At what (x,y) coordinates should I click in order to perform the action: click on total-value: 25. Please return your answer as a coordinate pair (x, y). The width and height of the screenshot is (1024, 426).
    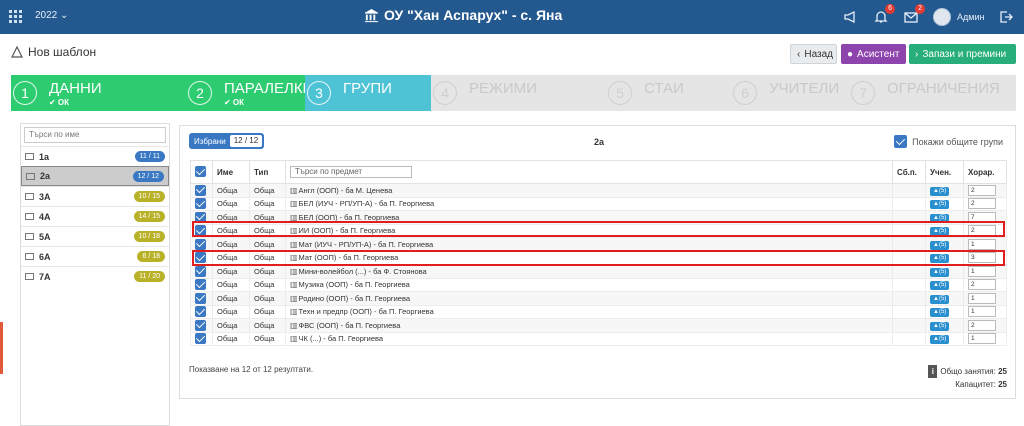
    Looking at the image, I should click on (1002, 371).